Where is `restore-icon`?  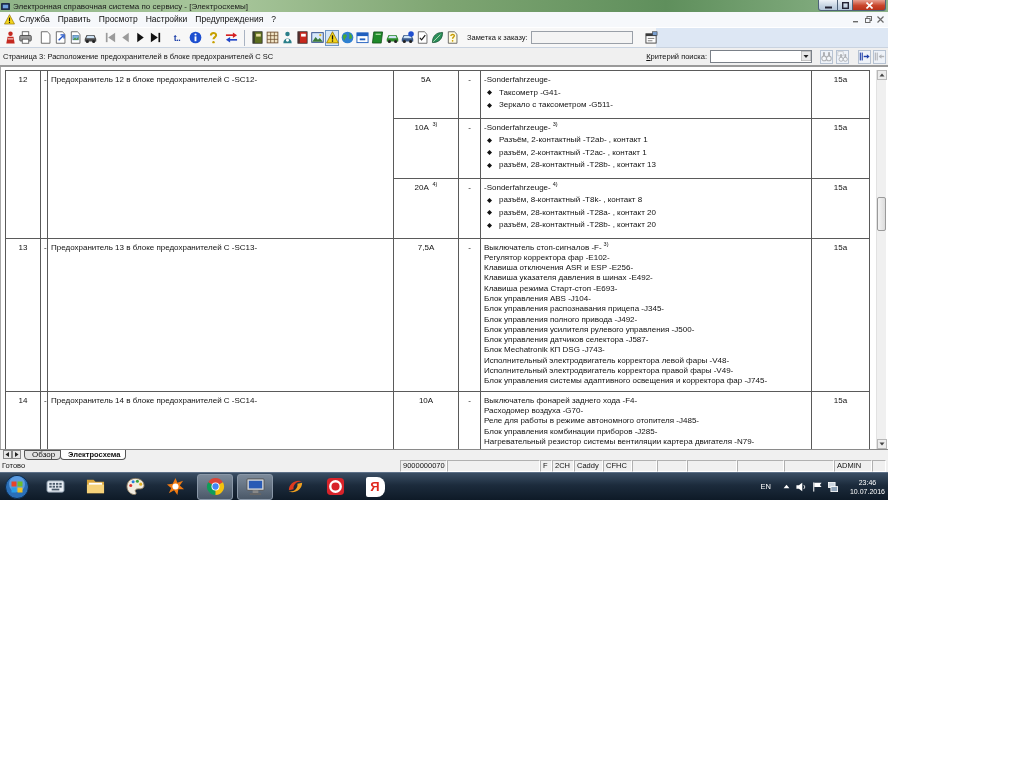
restore-icon is located at coordinates (868, 19).